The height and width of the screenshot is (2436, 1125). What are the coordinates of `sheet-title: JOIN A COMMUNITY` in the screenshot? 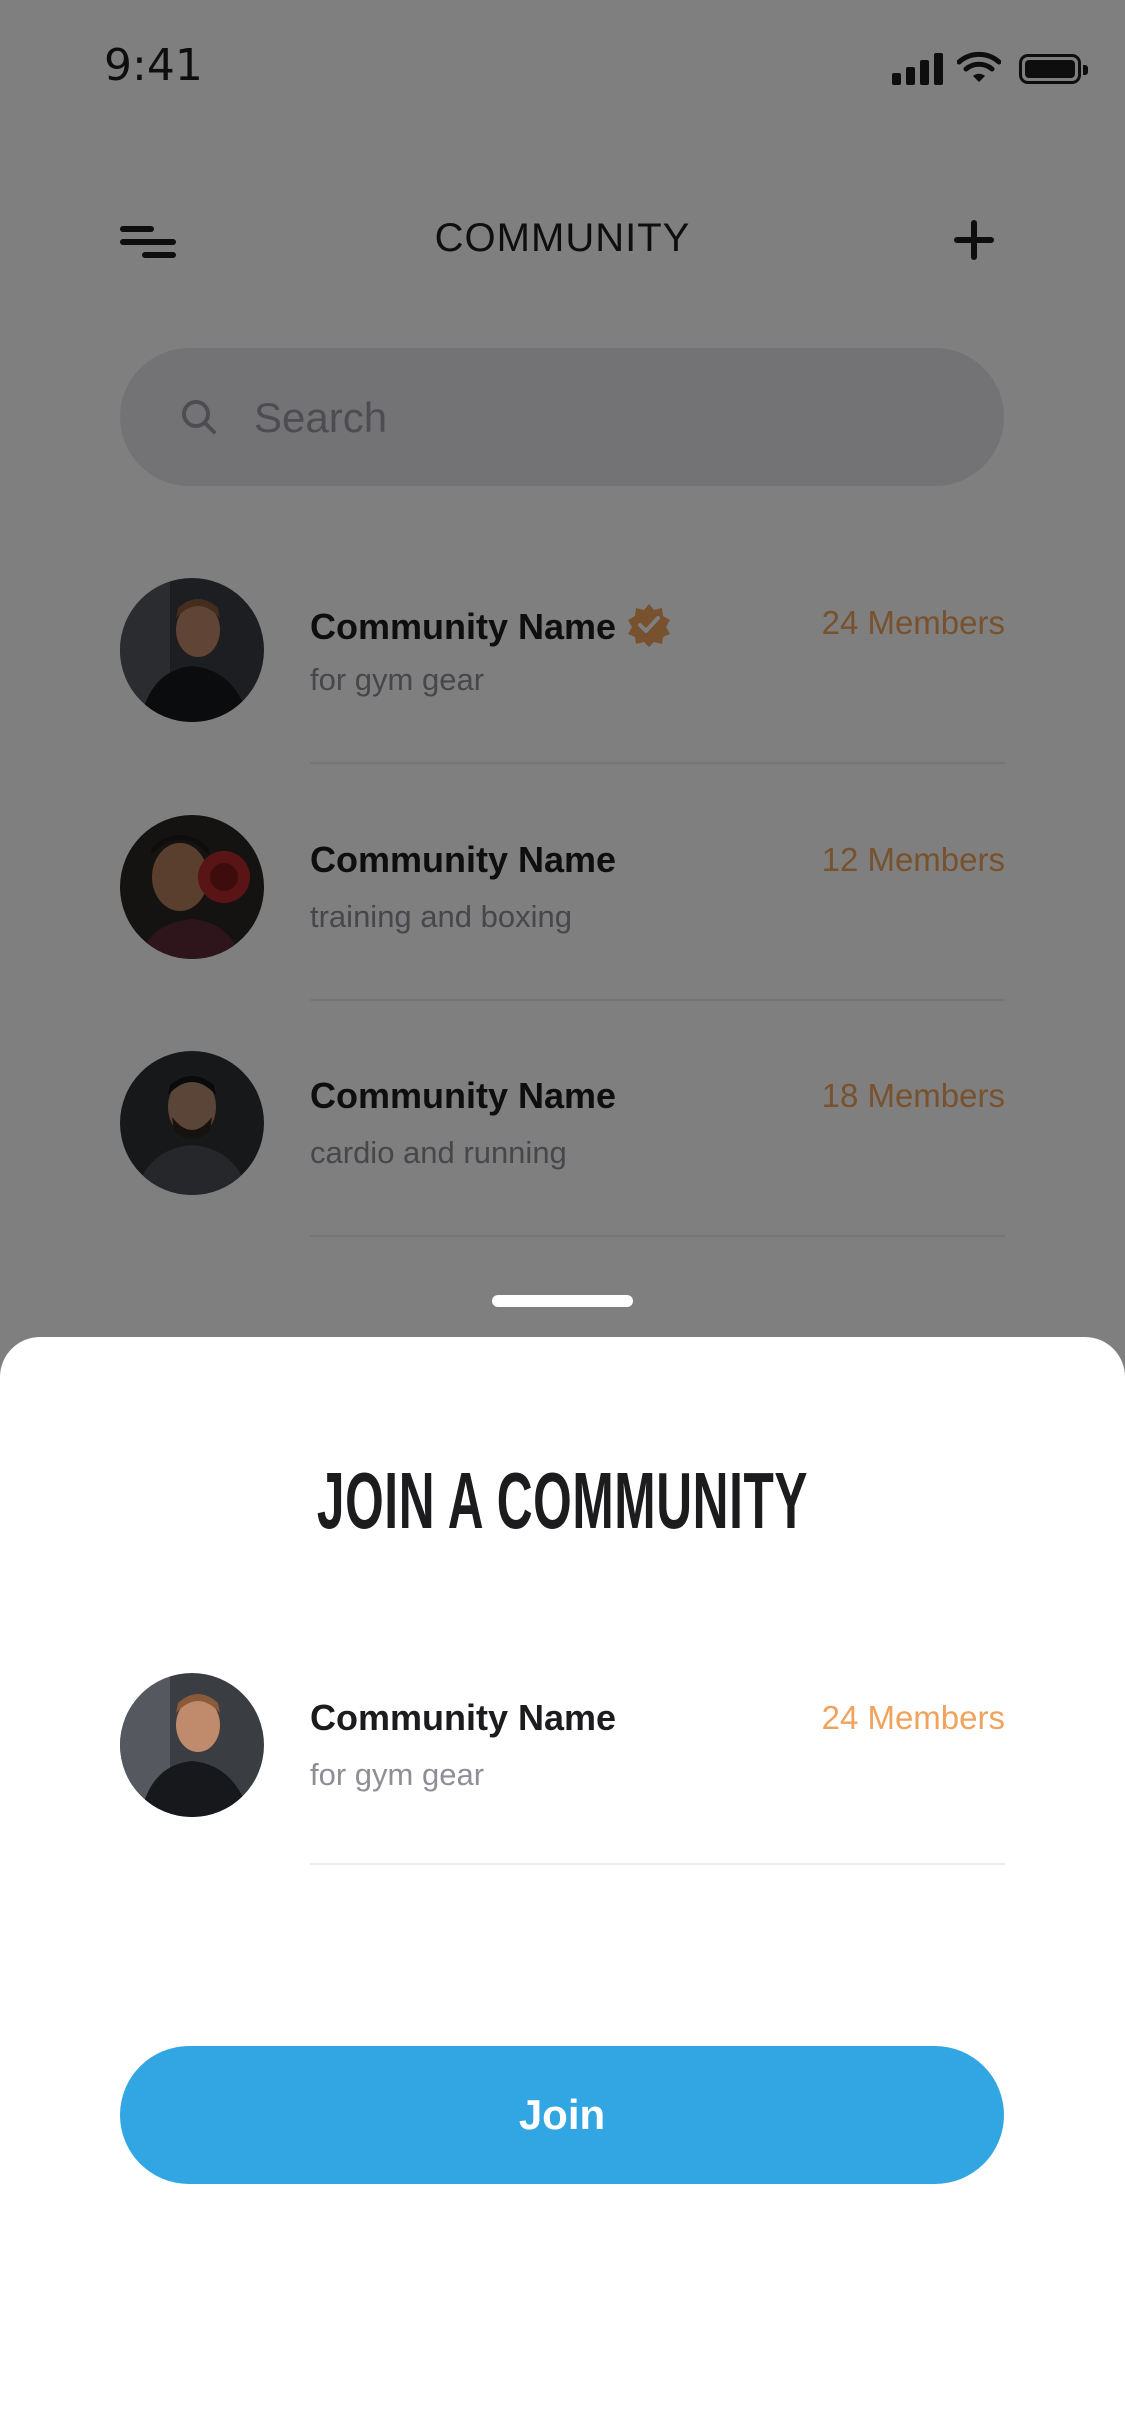 It's located at (562, 1500).